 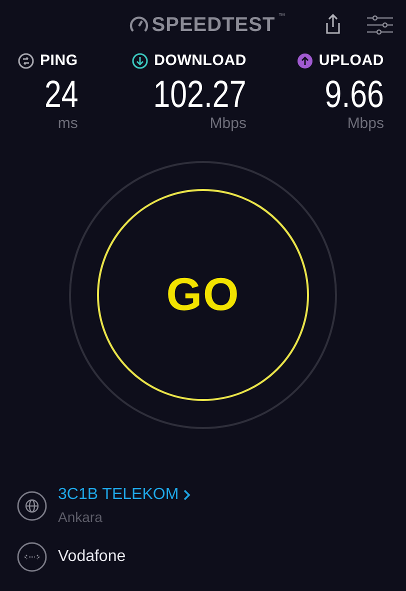 I want to click on share-icon, so click(x=333, y=24).